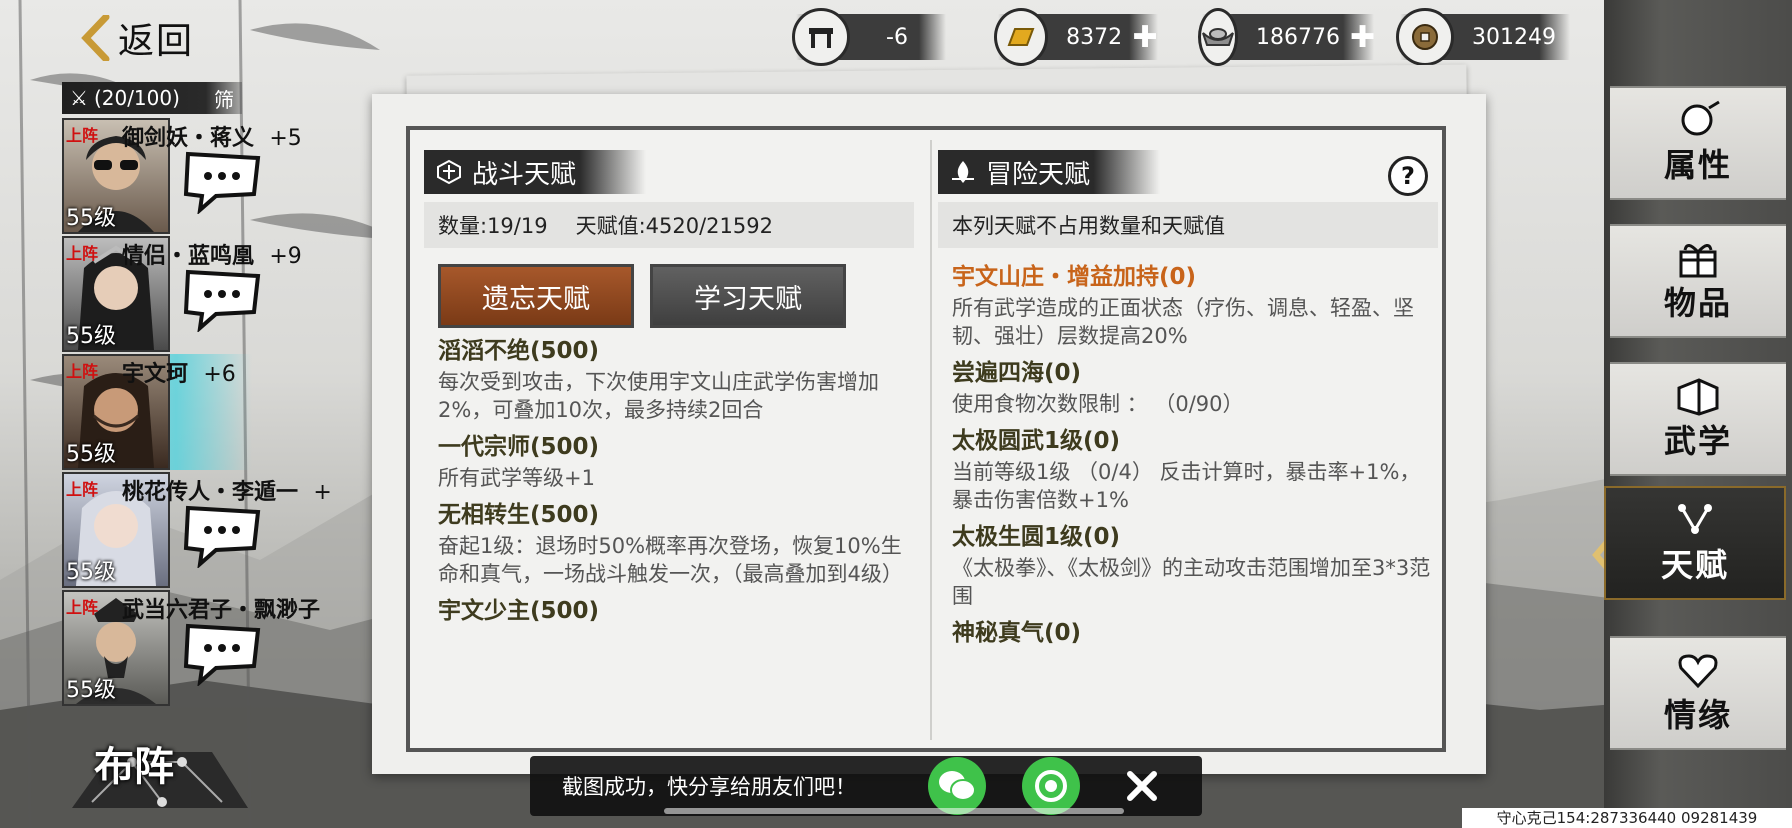 The width and height of the screenshot is (1792, 828). What do you see at coordinates (156, 41) in the screenshot?
I see `back-label: 返回` at bounding box center [156, 41].